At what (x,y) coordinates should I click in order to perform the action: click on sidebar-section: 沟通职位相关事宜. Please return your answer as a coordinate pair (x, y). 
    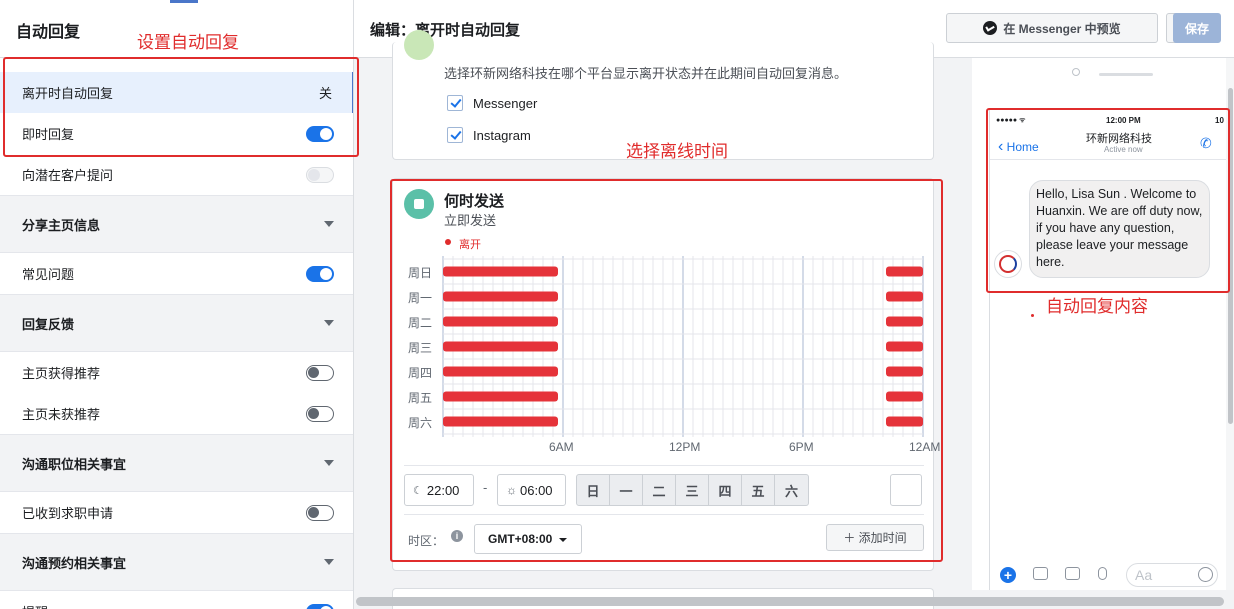
    Looking at the image, I should click on (176, 463).